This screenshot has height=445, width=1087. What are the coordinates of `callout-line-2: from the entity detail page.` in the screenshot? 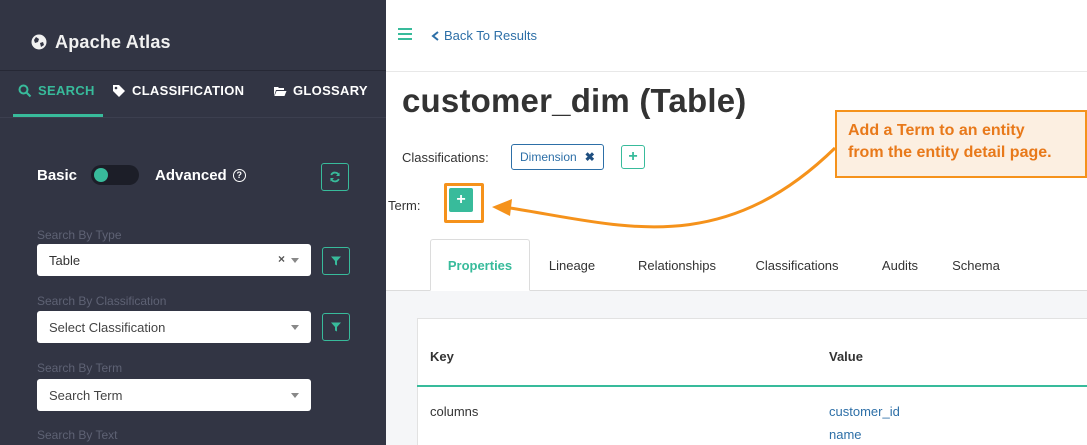 It's located at (950, 152).